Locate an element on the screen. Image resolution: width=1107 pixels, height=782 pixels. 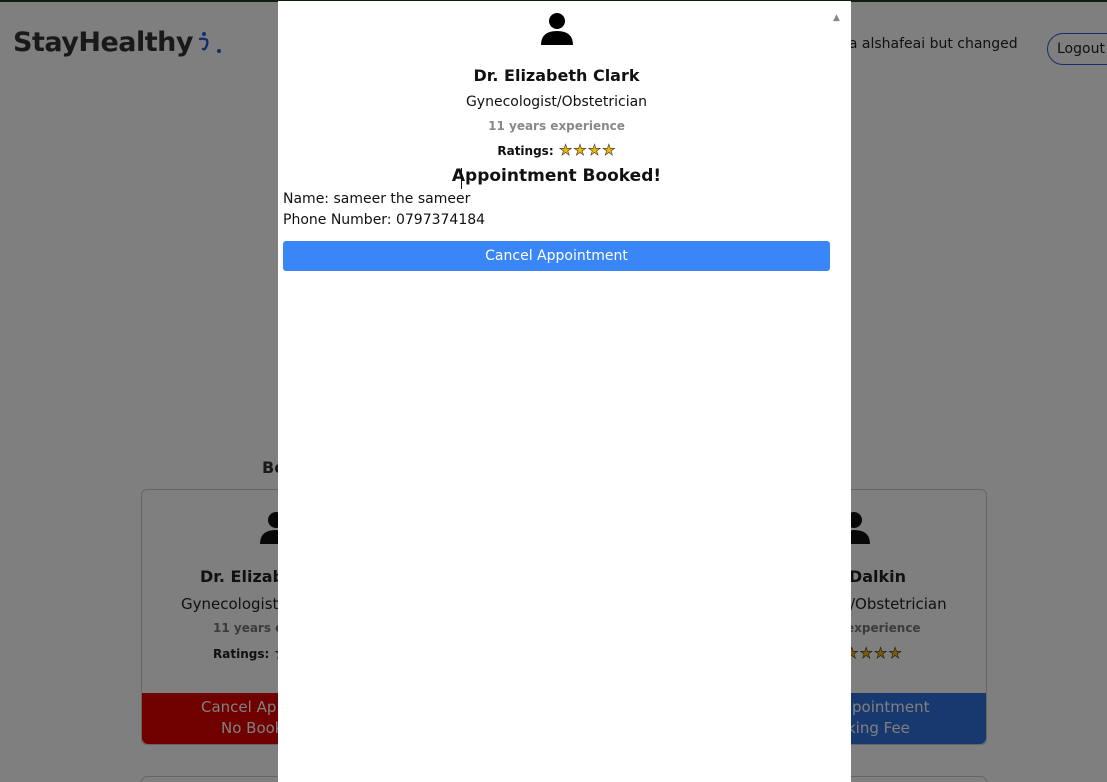
scroll-up-arrow-icon: ▲ is located at coordinates (838, 18).